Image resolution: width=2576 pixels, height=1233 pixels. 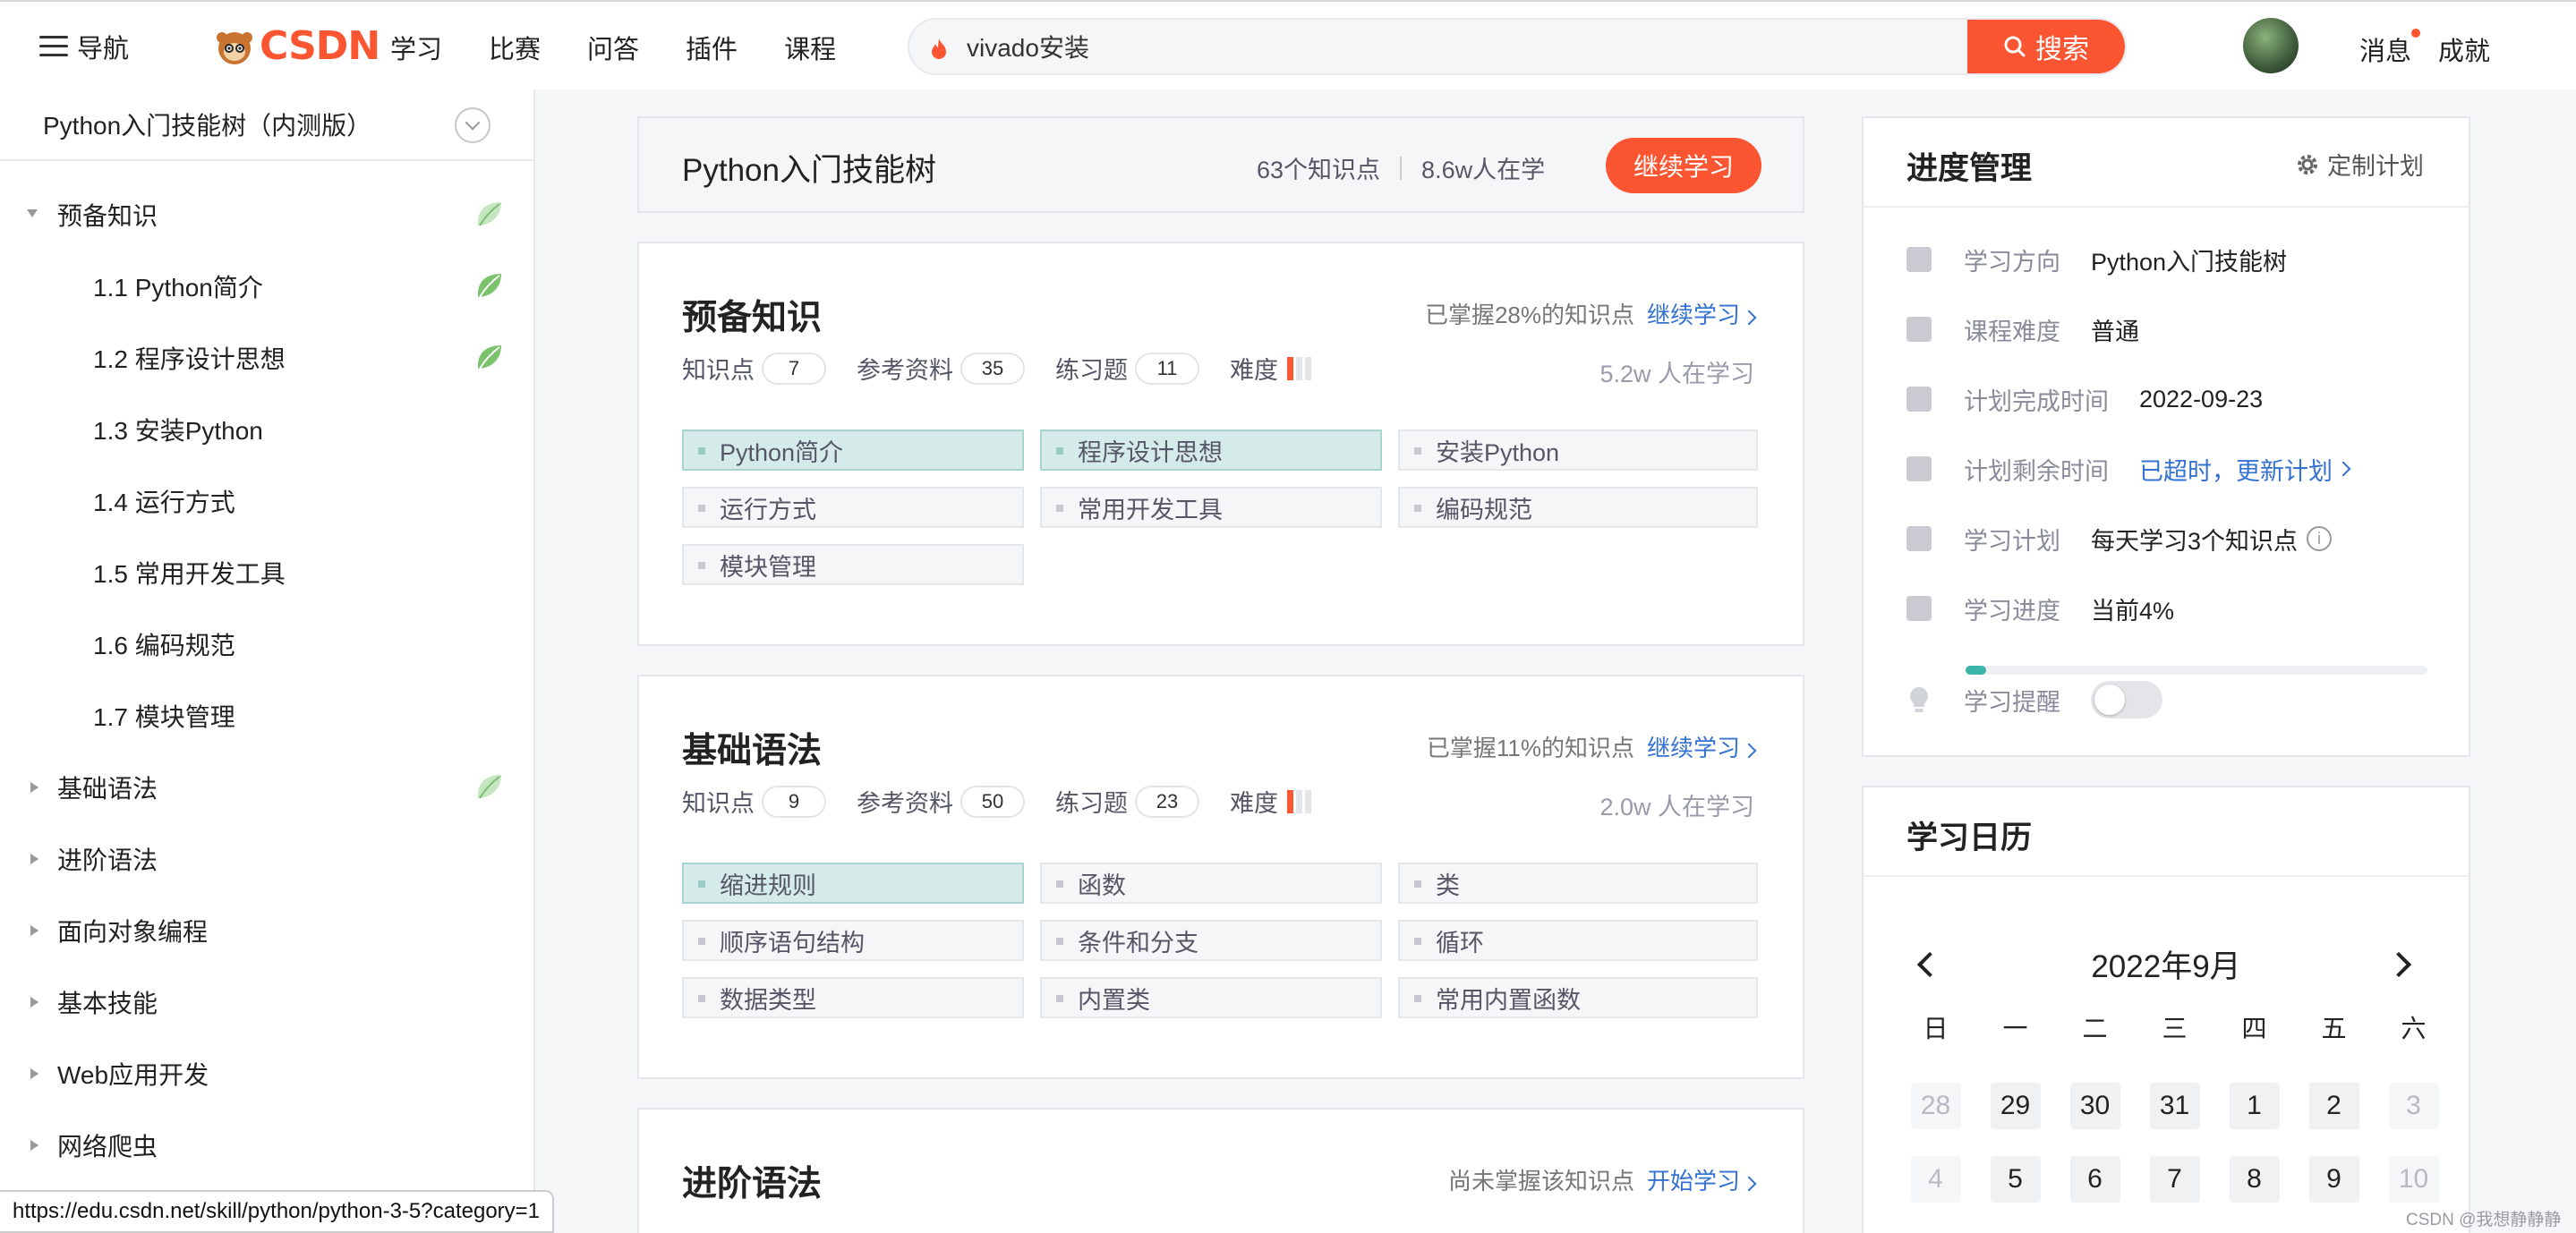 What do you see at coordinates (2094, 1179) in the screenshot?
I see `calendar-day: 6` at bounding box center [2094, 1179].